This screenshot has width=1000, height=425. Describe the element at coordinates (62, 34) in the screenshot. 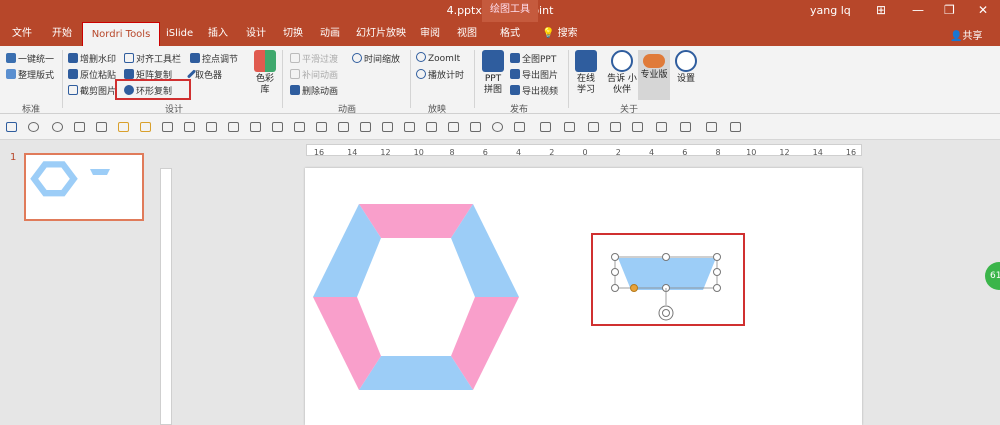

I see `tab-home: 开始` at that location.